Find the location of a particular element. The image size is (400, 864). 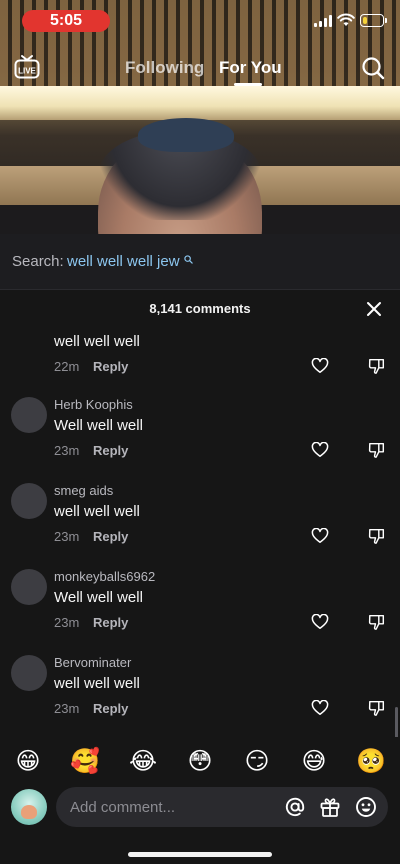

signal-icon is located at coordinates (323, 21).